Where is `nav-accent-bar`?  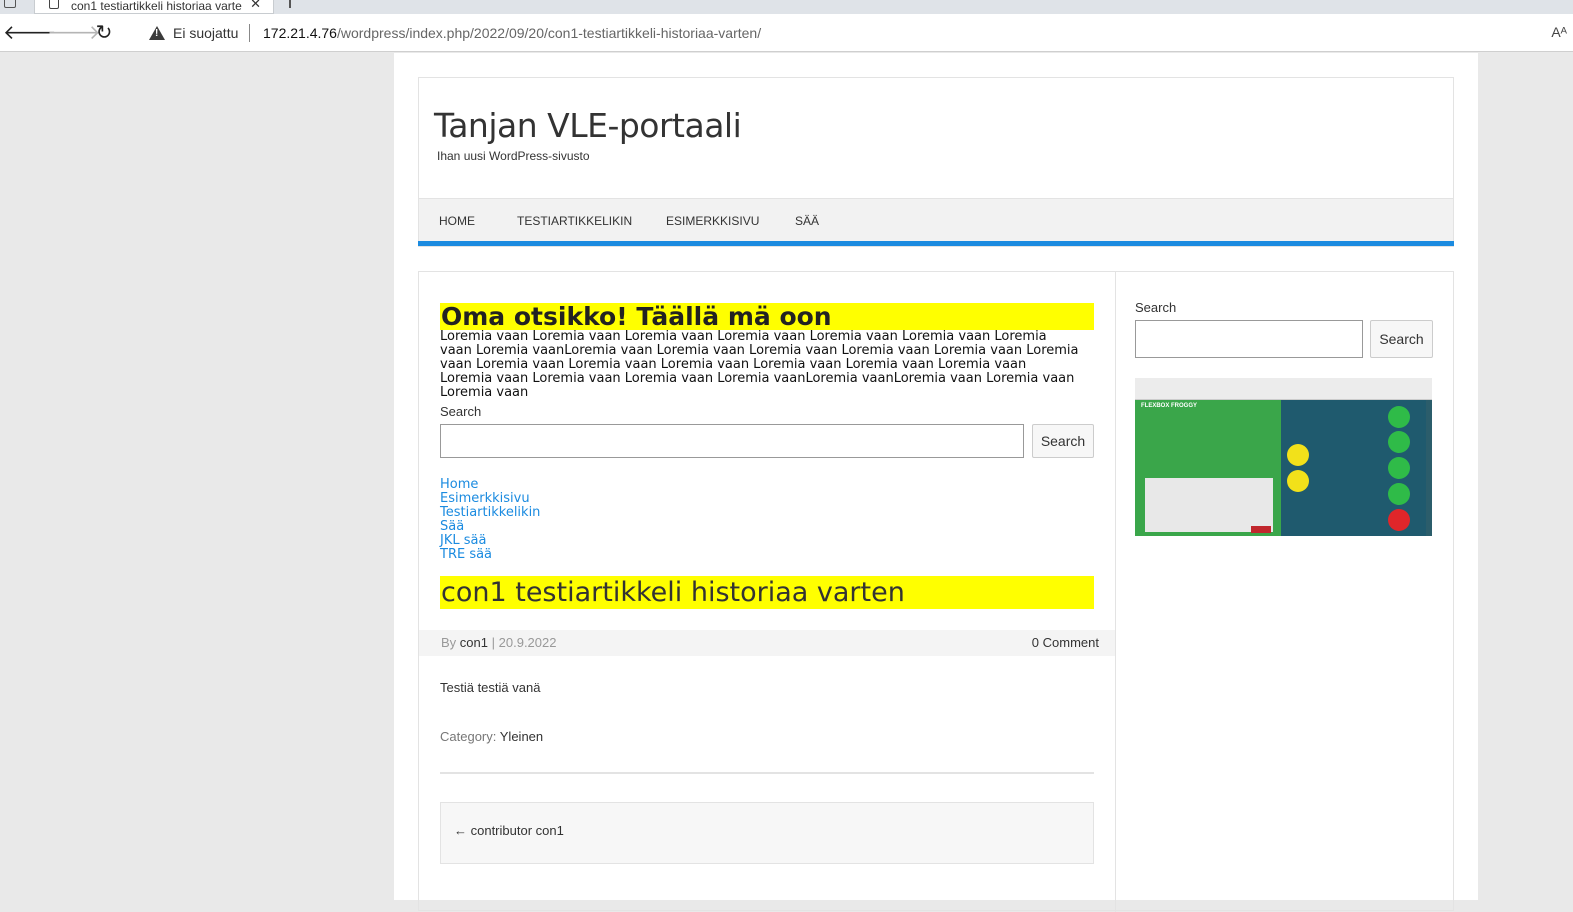 nav-accent-bar is located at coordinates (936, 243).